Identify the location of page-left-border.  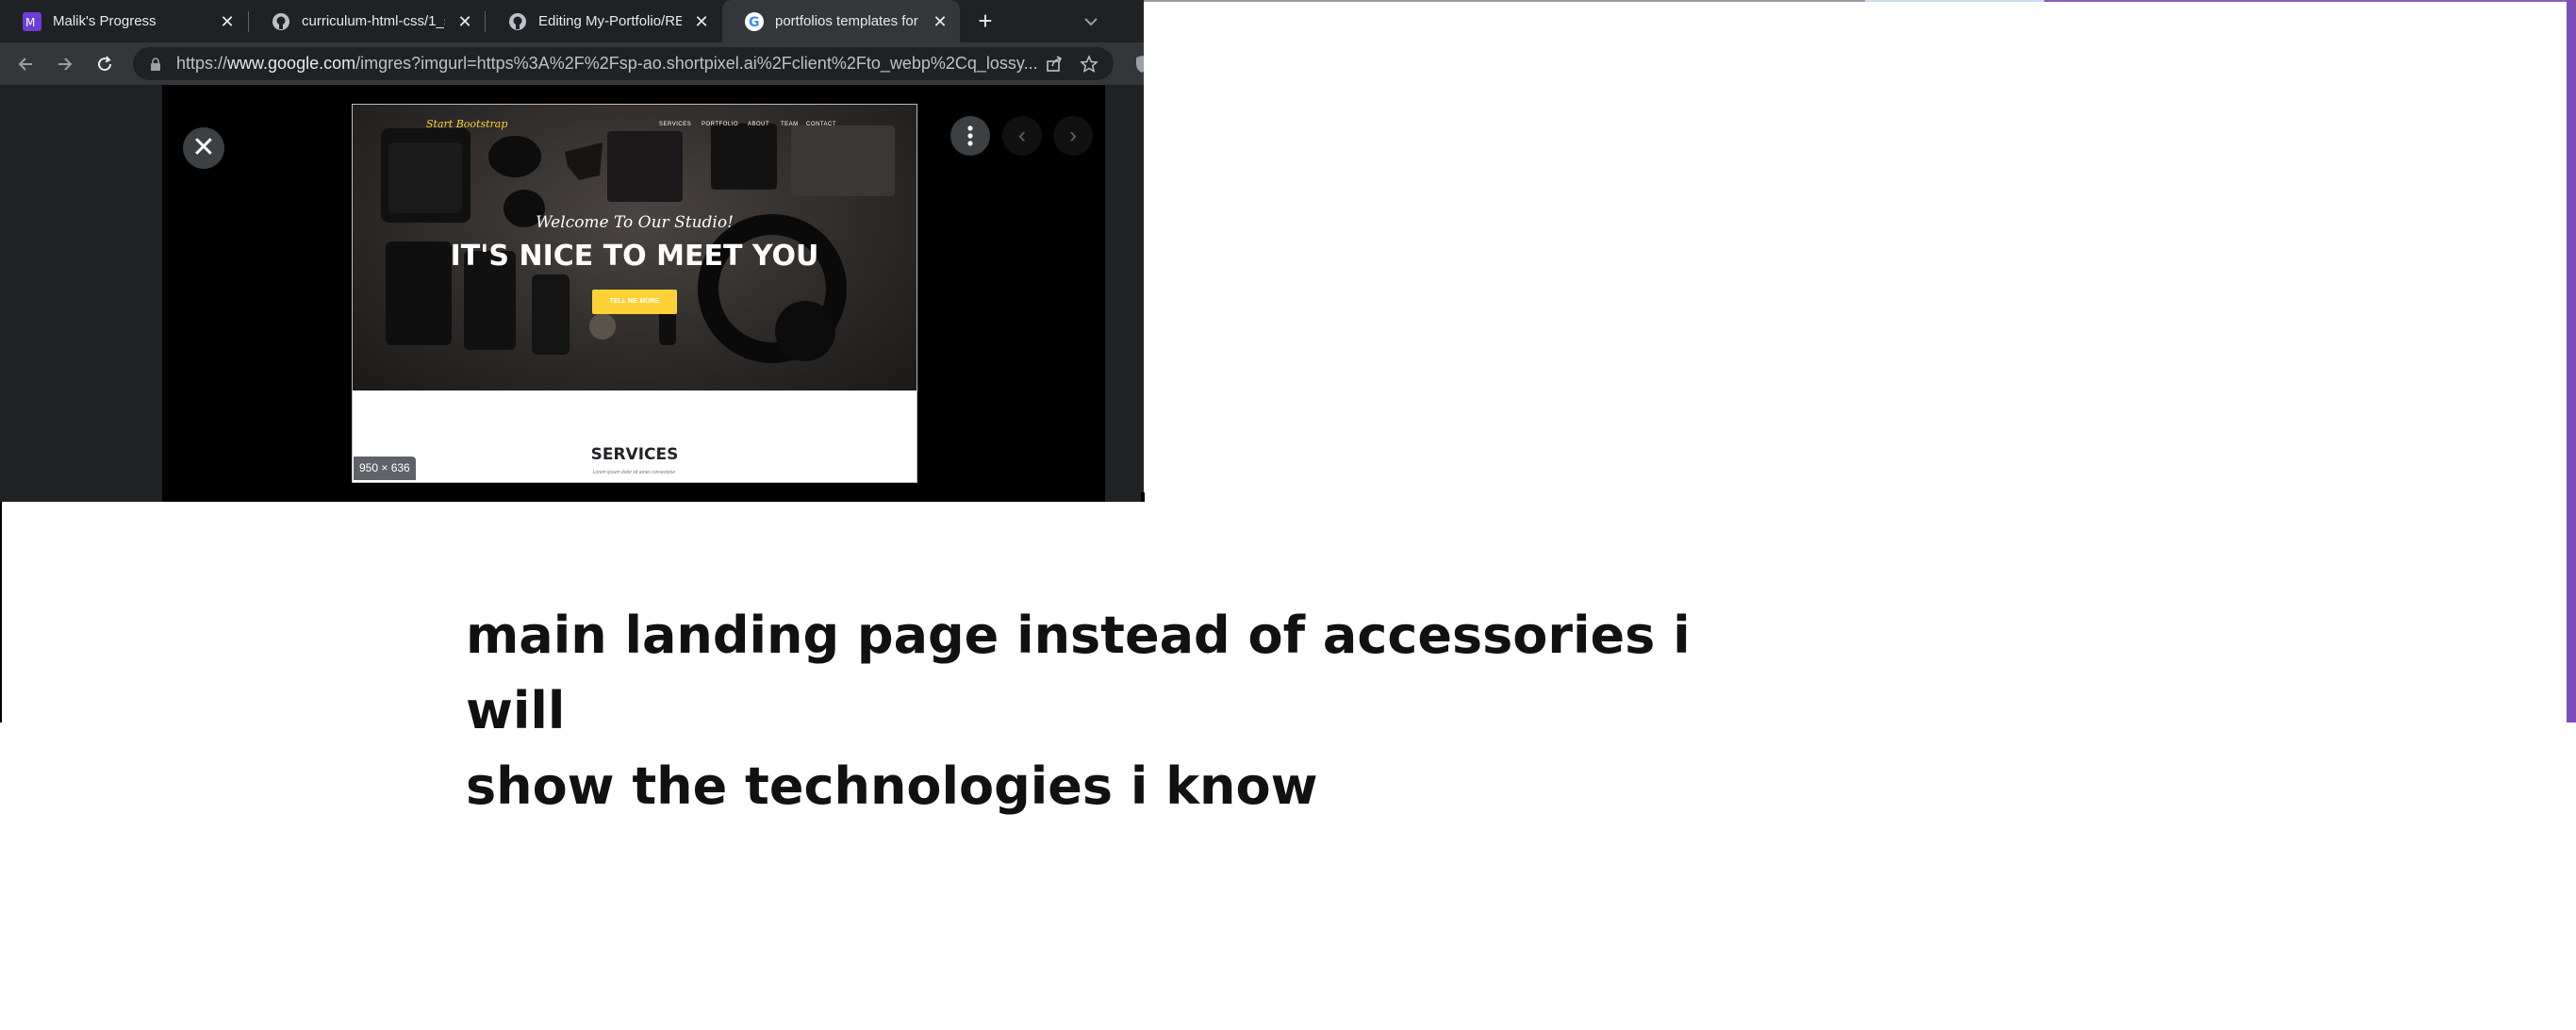
(1, 612).